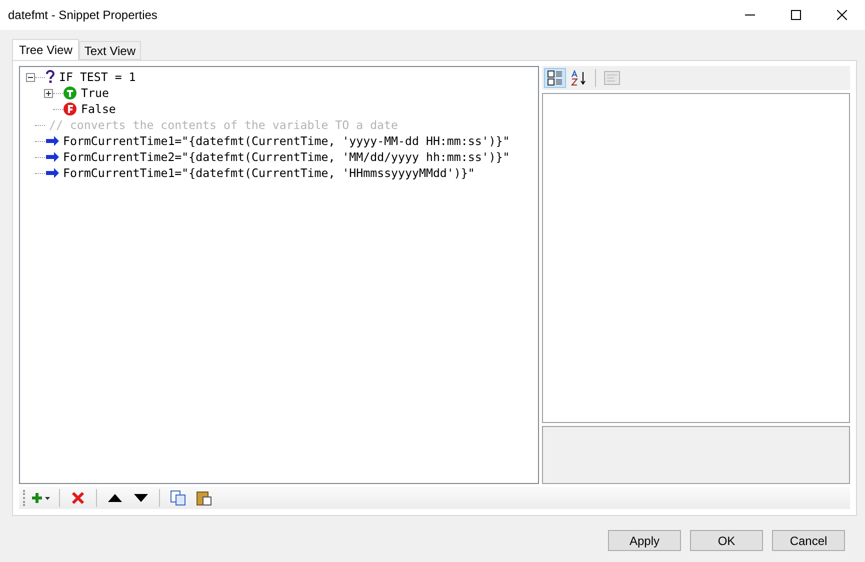 The height and width of the screenshot is (562, 865). What do you see at coordinates (98, 109) in the screenshot?
I see `tree-node-label: False` at bounding box center [98, 109].